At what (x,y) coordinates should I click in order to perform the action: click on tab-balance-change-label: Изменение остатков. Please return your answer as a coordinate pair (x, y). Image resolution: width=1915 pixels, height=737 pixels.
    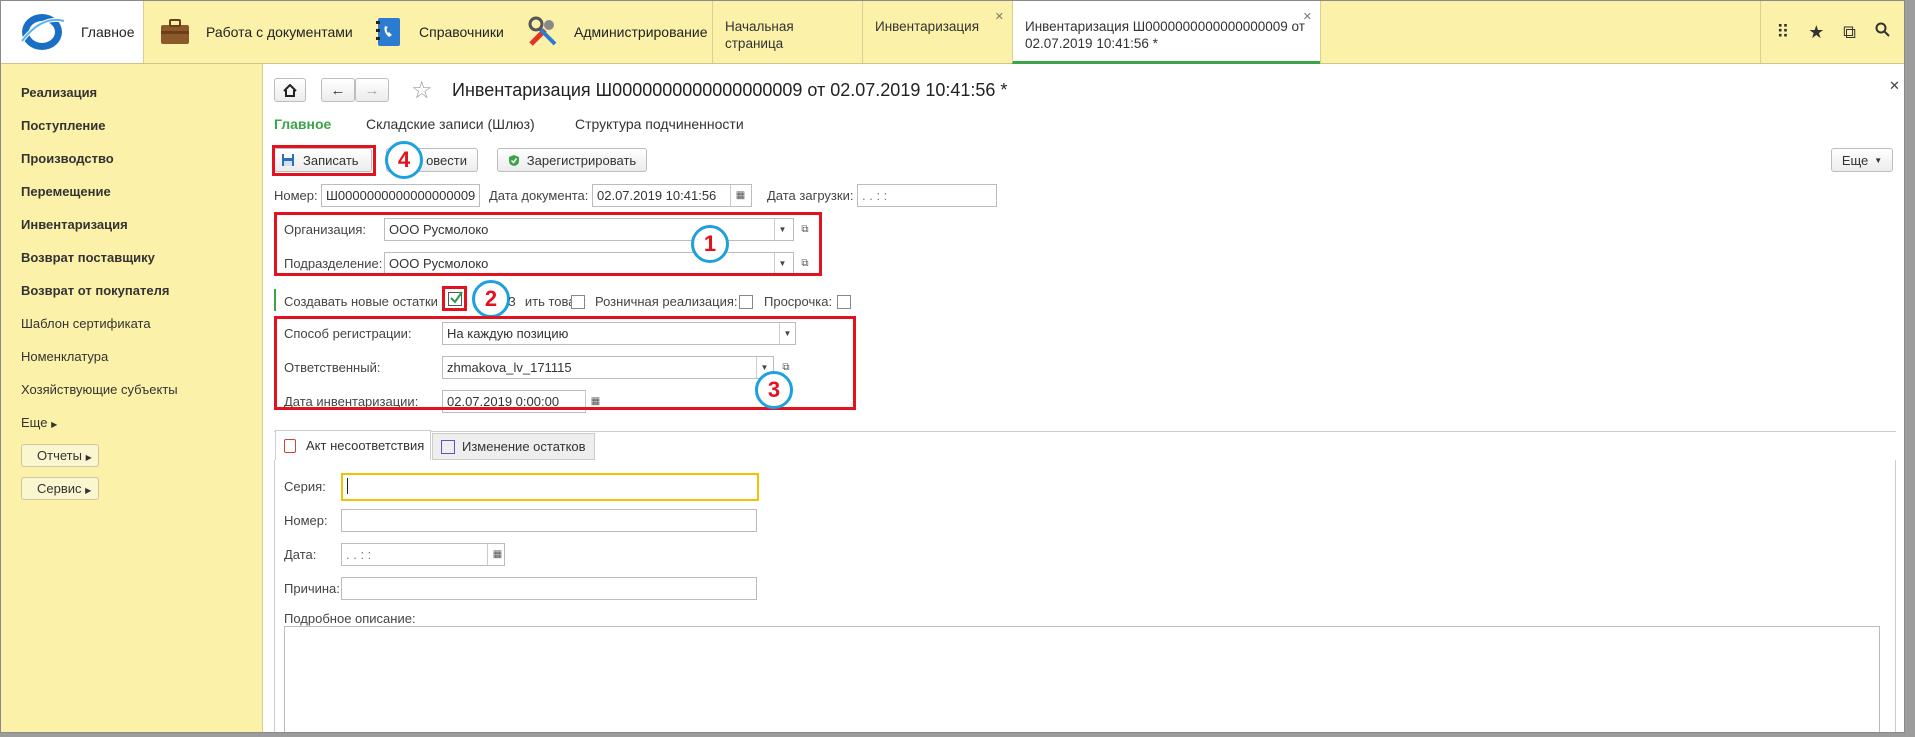
    Looking at the image, I should click on (524, 446).